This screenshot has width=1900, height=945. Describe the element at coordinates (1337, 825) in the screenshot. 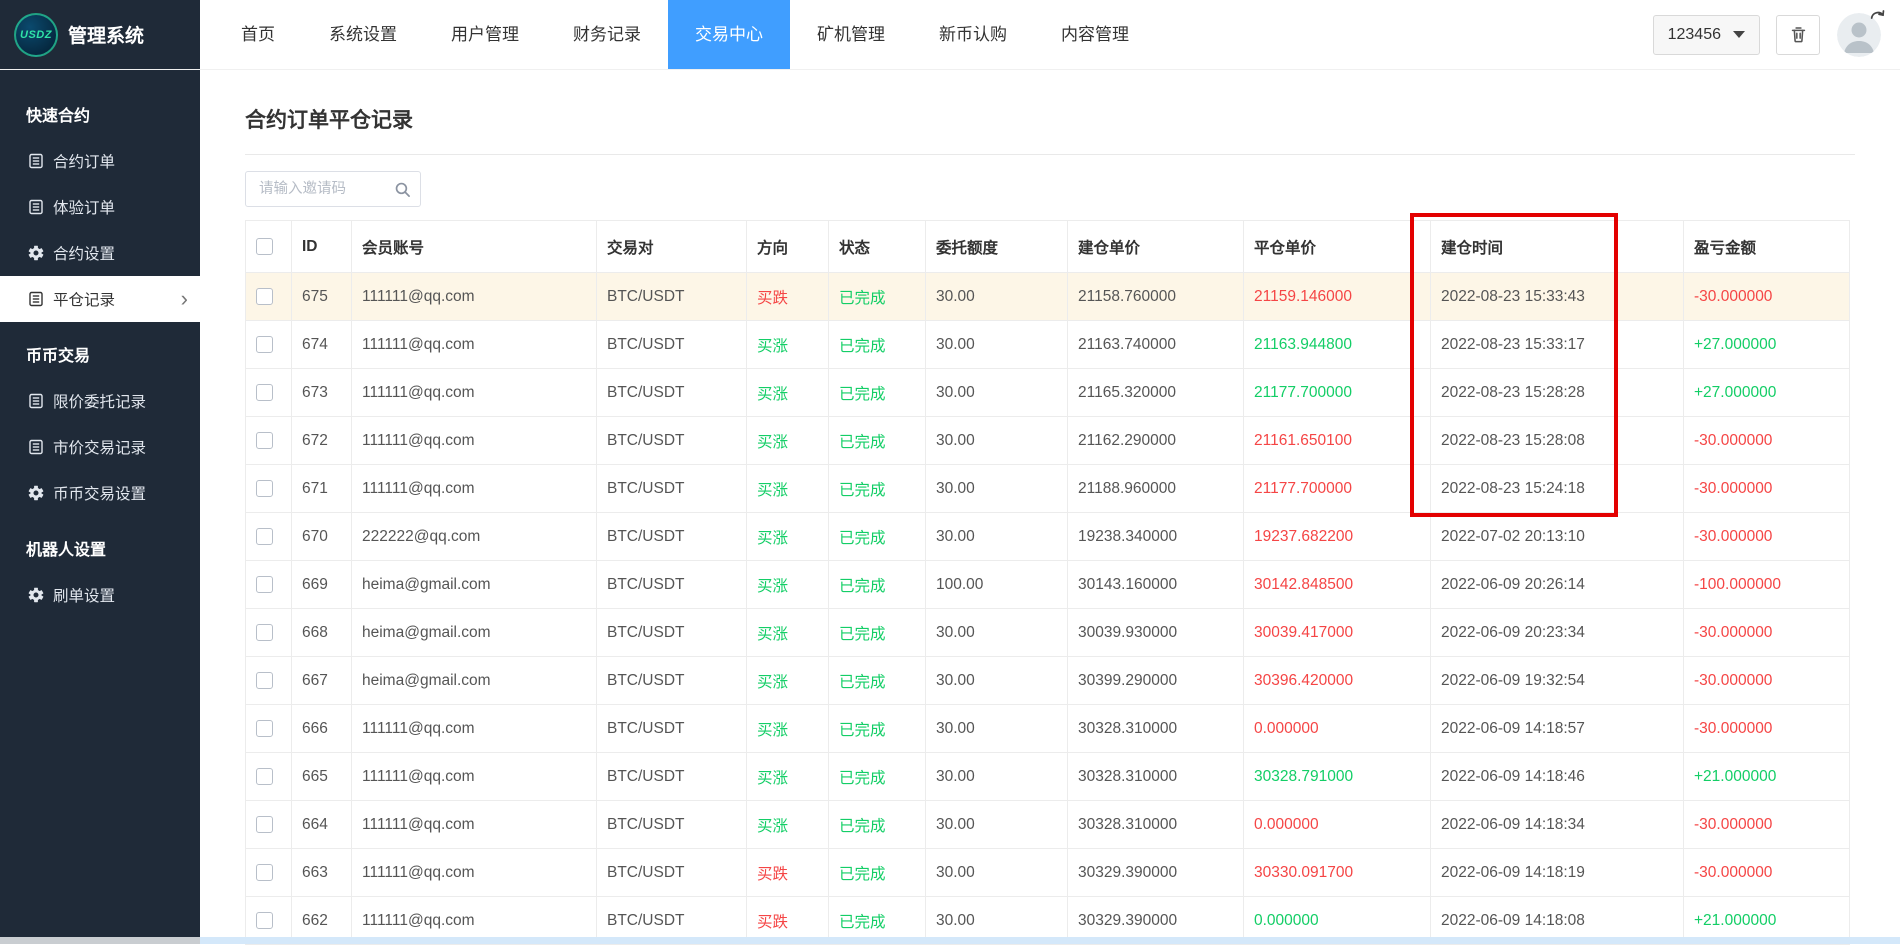

I see `cell-close-price: 0.000000` at that location.